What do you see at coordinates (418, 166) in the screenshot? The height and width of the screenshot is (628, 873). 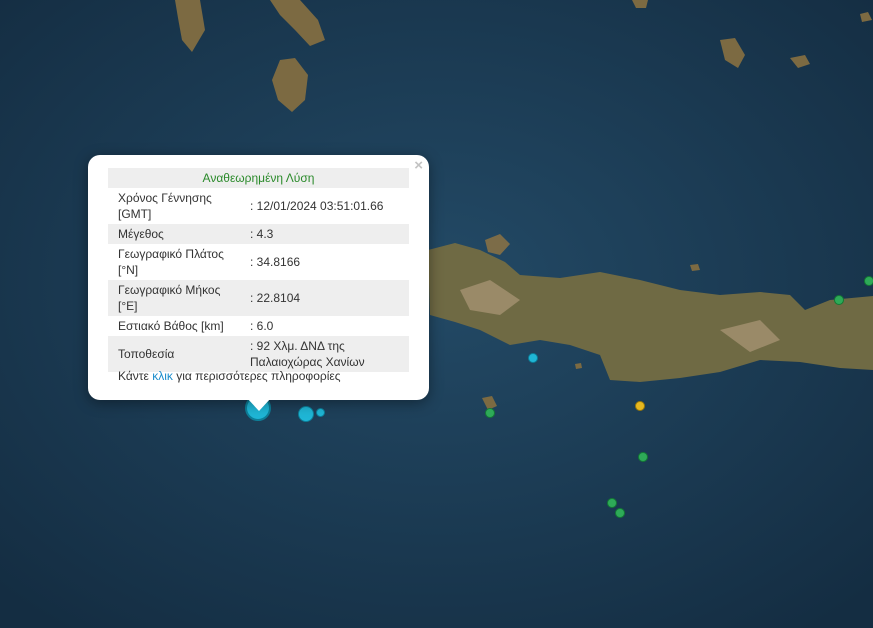 I see `close-icon: ×` at bounding box center [418, 166].